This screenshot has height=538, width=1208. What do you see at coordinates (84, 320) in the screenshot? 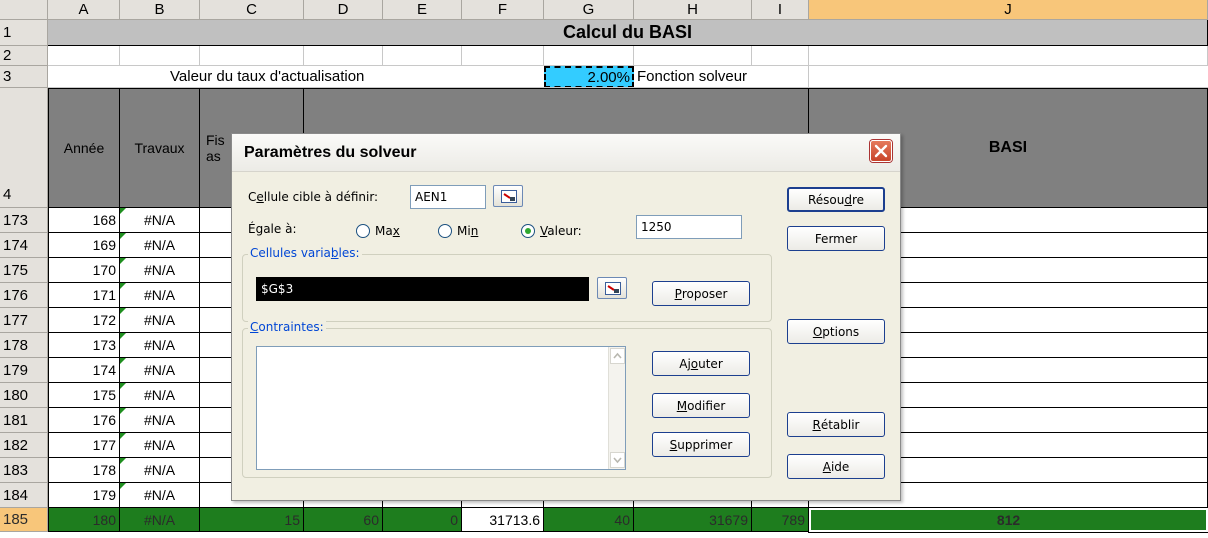
I see `cell-a-177: 172` at bounding box center [84, 320].